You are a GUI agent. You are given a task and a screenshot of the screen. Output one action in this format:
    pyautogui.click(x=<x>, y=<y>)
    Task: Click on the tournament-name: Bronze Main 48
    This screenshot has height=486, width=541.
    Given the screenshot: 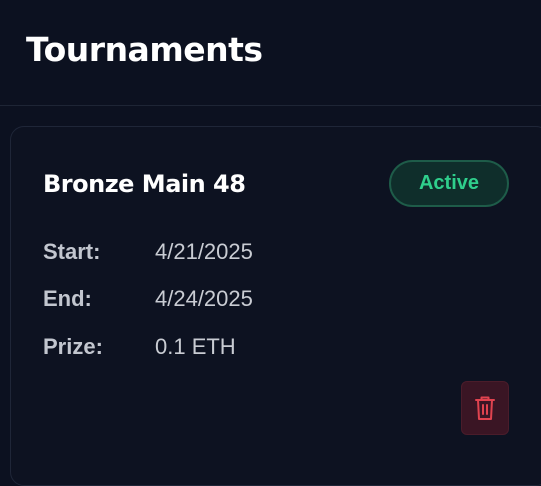 What is the action you would take?
    pyautogui.click(x=144, y=184)
    